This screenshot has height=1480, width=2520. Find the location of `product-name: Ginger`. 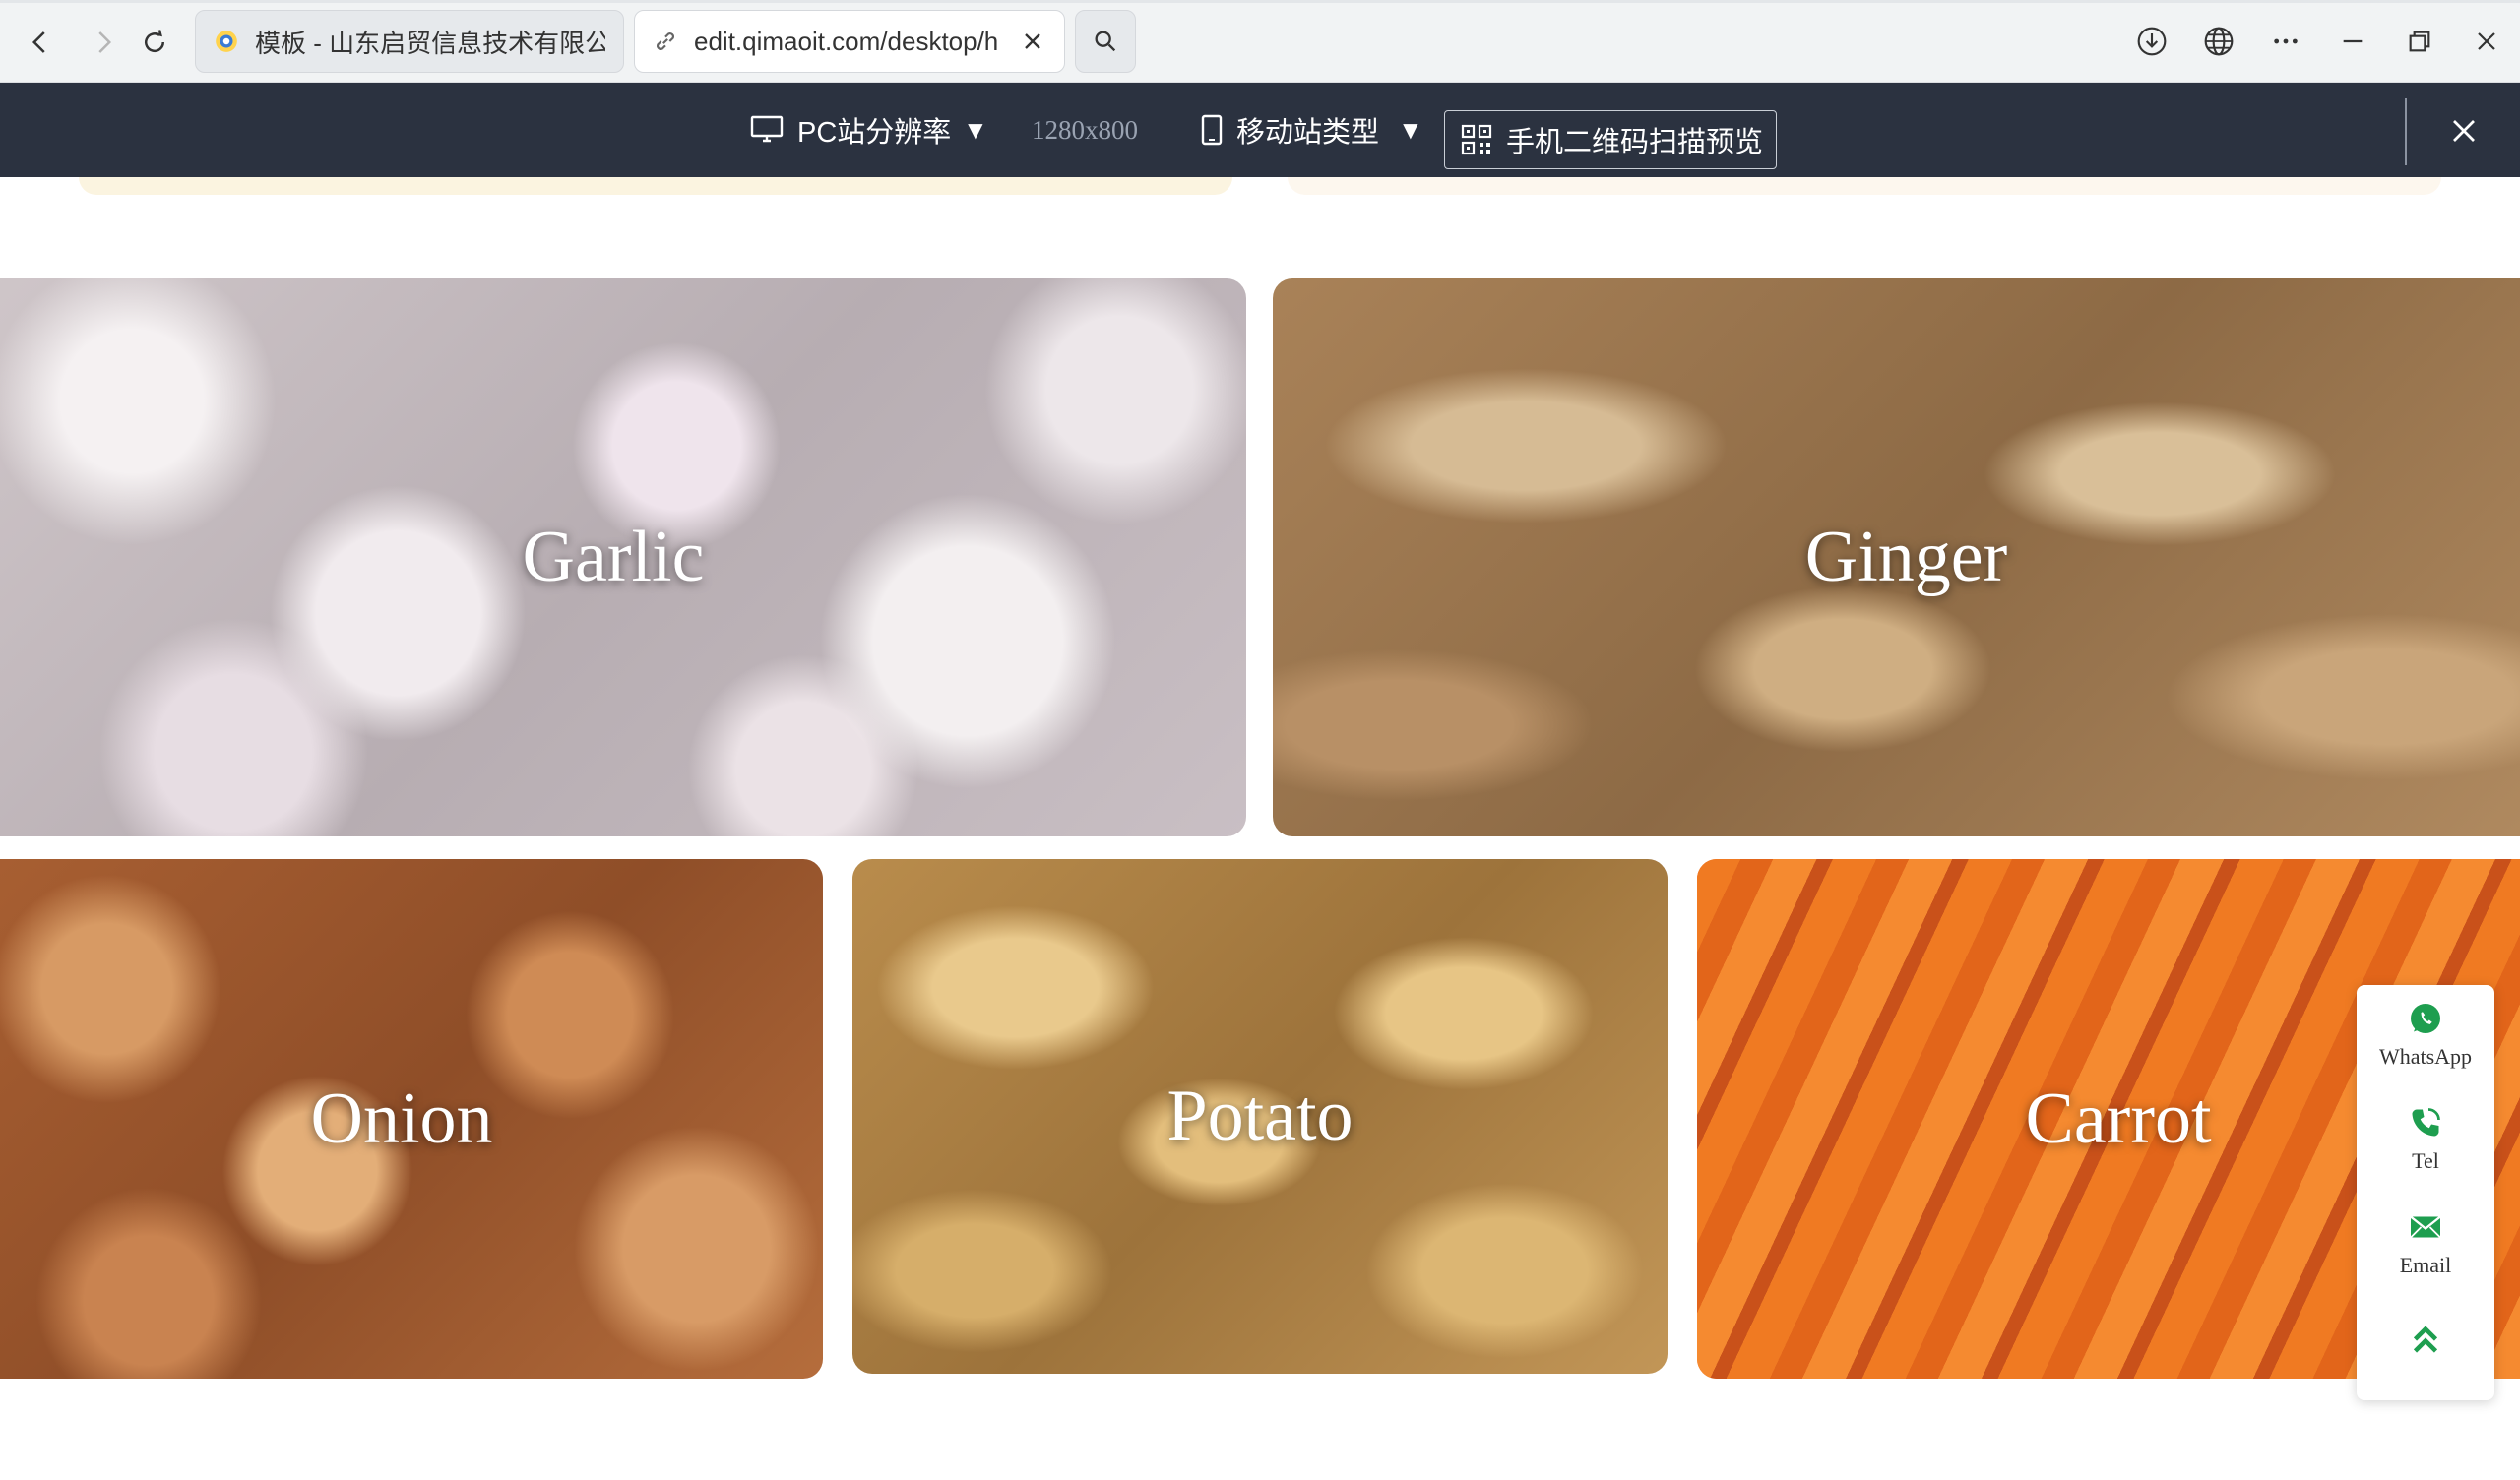

product-name: Ginger is located at coordinates (1906, 557).